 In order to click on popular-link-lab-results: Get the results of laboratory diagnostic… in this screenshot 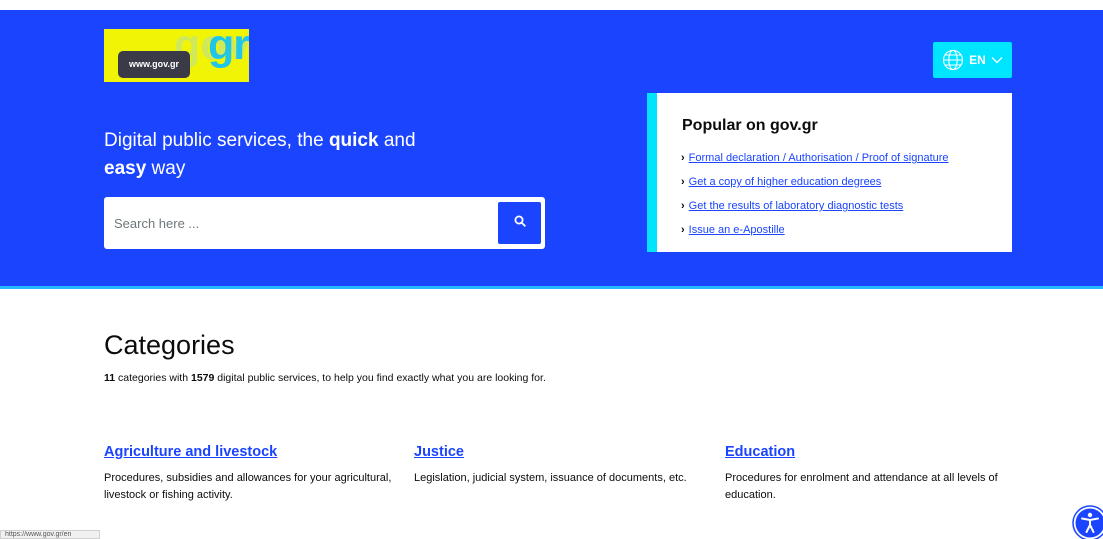, I will do `click(796, 206)`.